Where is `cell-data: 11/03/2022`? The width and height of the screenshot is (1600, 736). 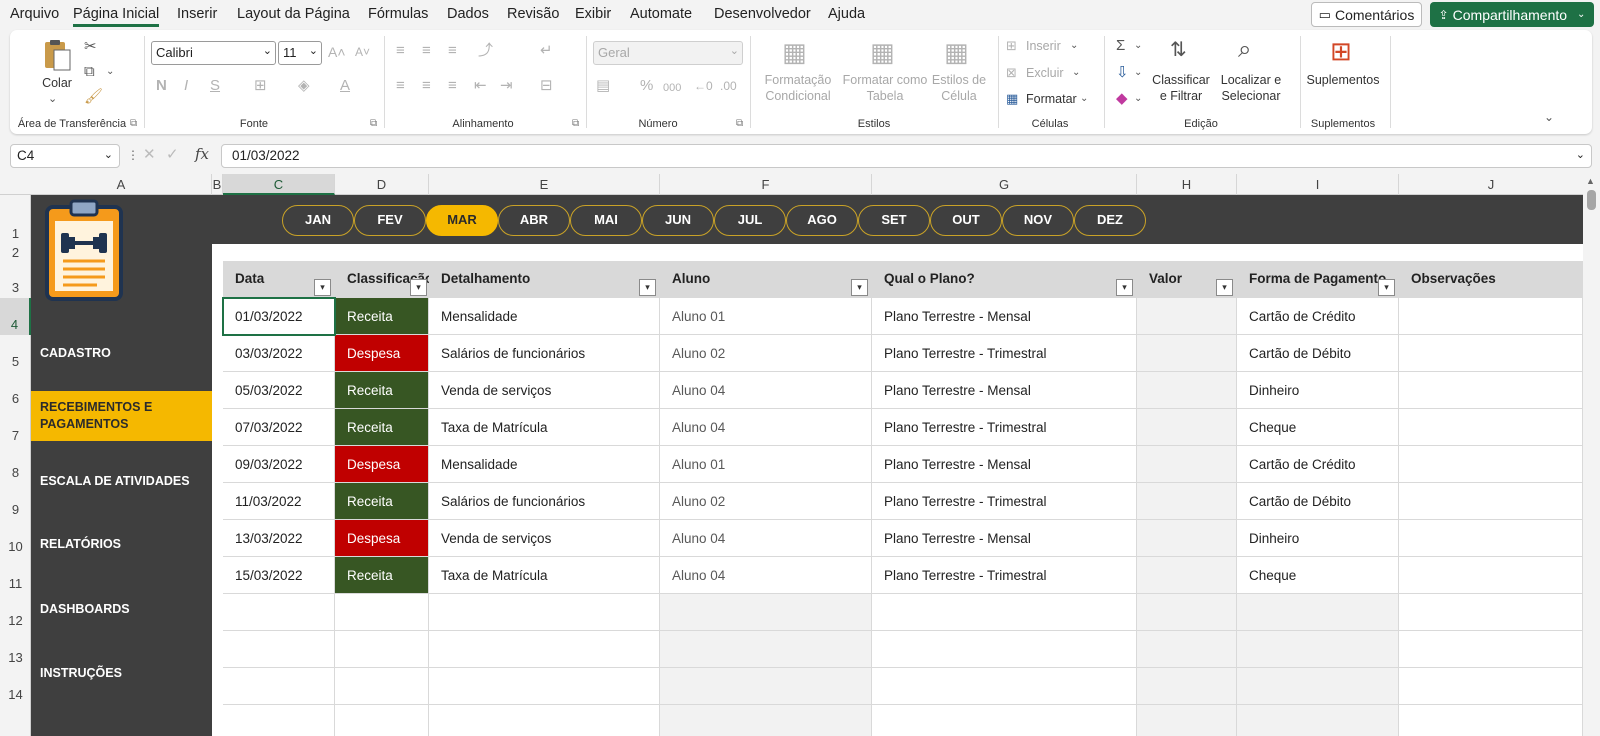 cell-data: 11/03/2022 is located at coordinates (279, 501).